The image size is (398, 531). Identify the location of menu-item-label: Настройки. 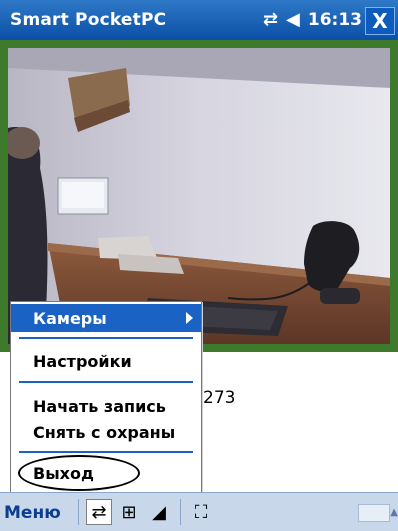
(82, 361).